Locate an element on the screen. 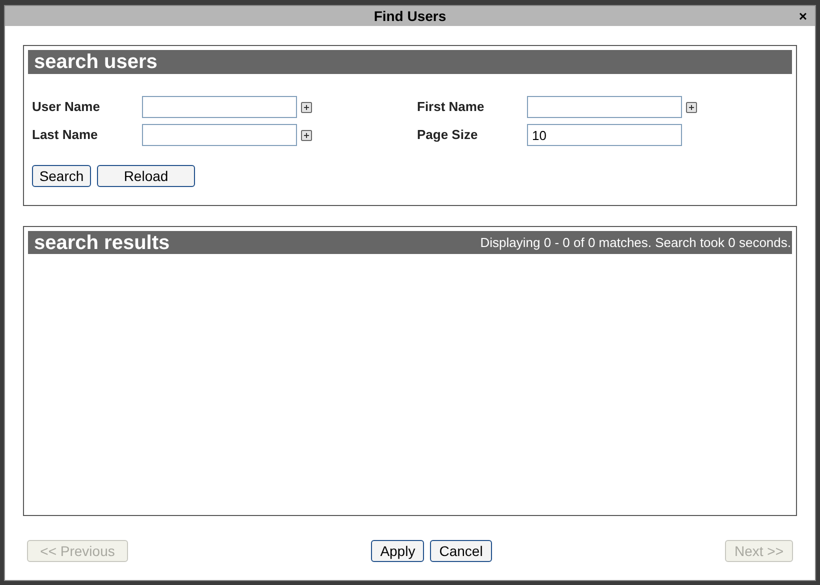  form-button: Search is located at coordinates (61, 176).